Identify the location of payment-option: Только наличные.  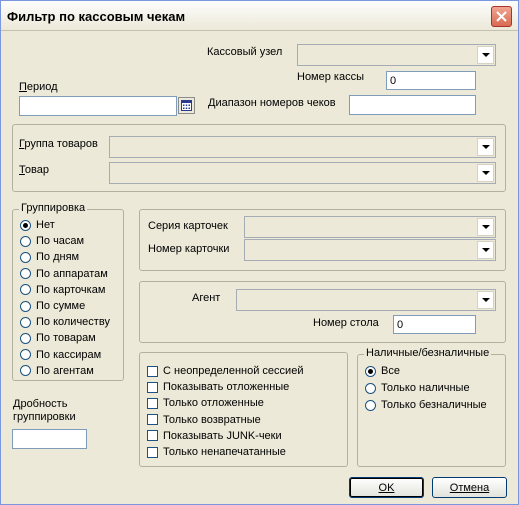
(417, 388).